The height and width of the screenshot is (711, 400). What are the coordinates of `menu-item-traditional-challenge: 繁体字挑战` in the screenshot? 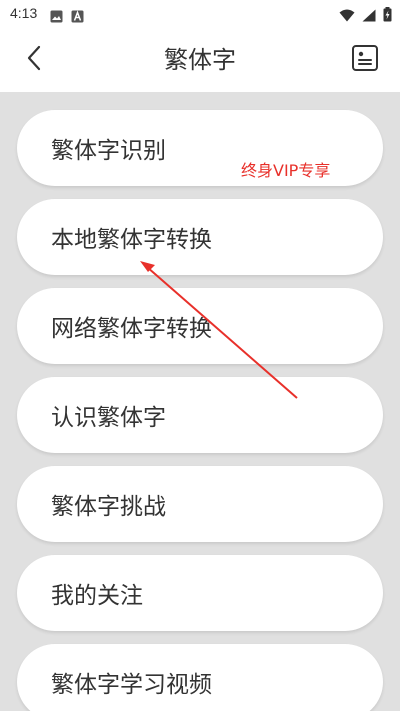 It's located at (200, 504).